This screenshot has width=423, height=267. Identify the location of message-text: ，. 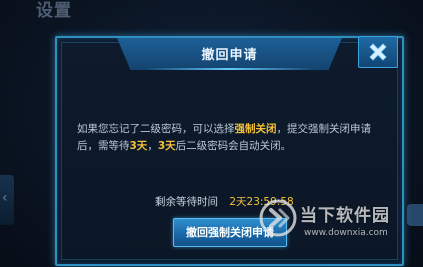
(152, 146).